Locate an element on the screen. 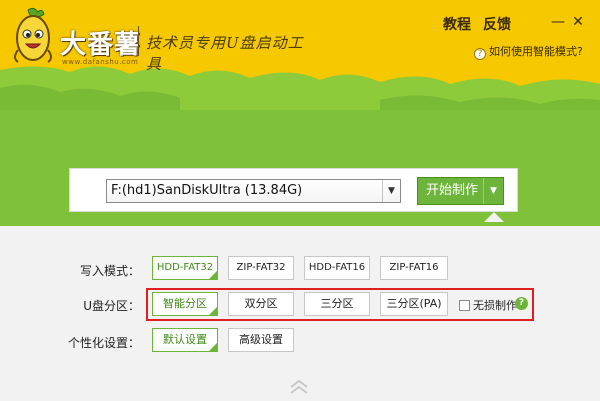  minimize-icon: — is located at coordinates (558, 22).